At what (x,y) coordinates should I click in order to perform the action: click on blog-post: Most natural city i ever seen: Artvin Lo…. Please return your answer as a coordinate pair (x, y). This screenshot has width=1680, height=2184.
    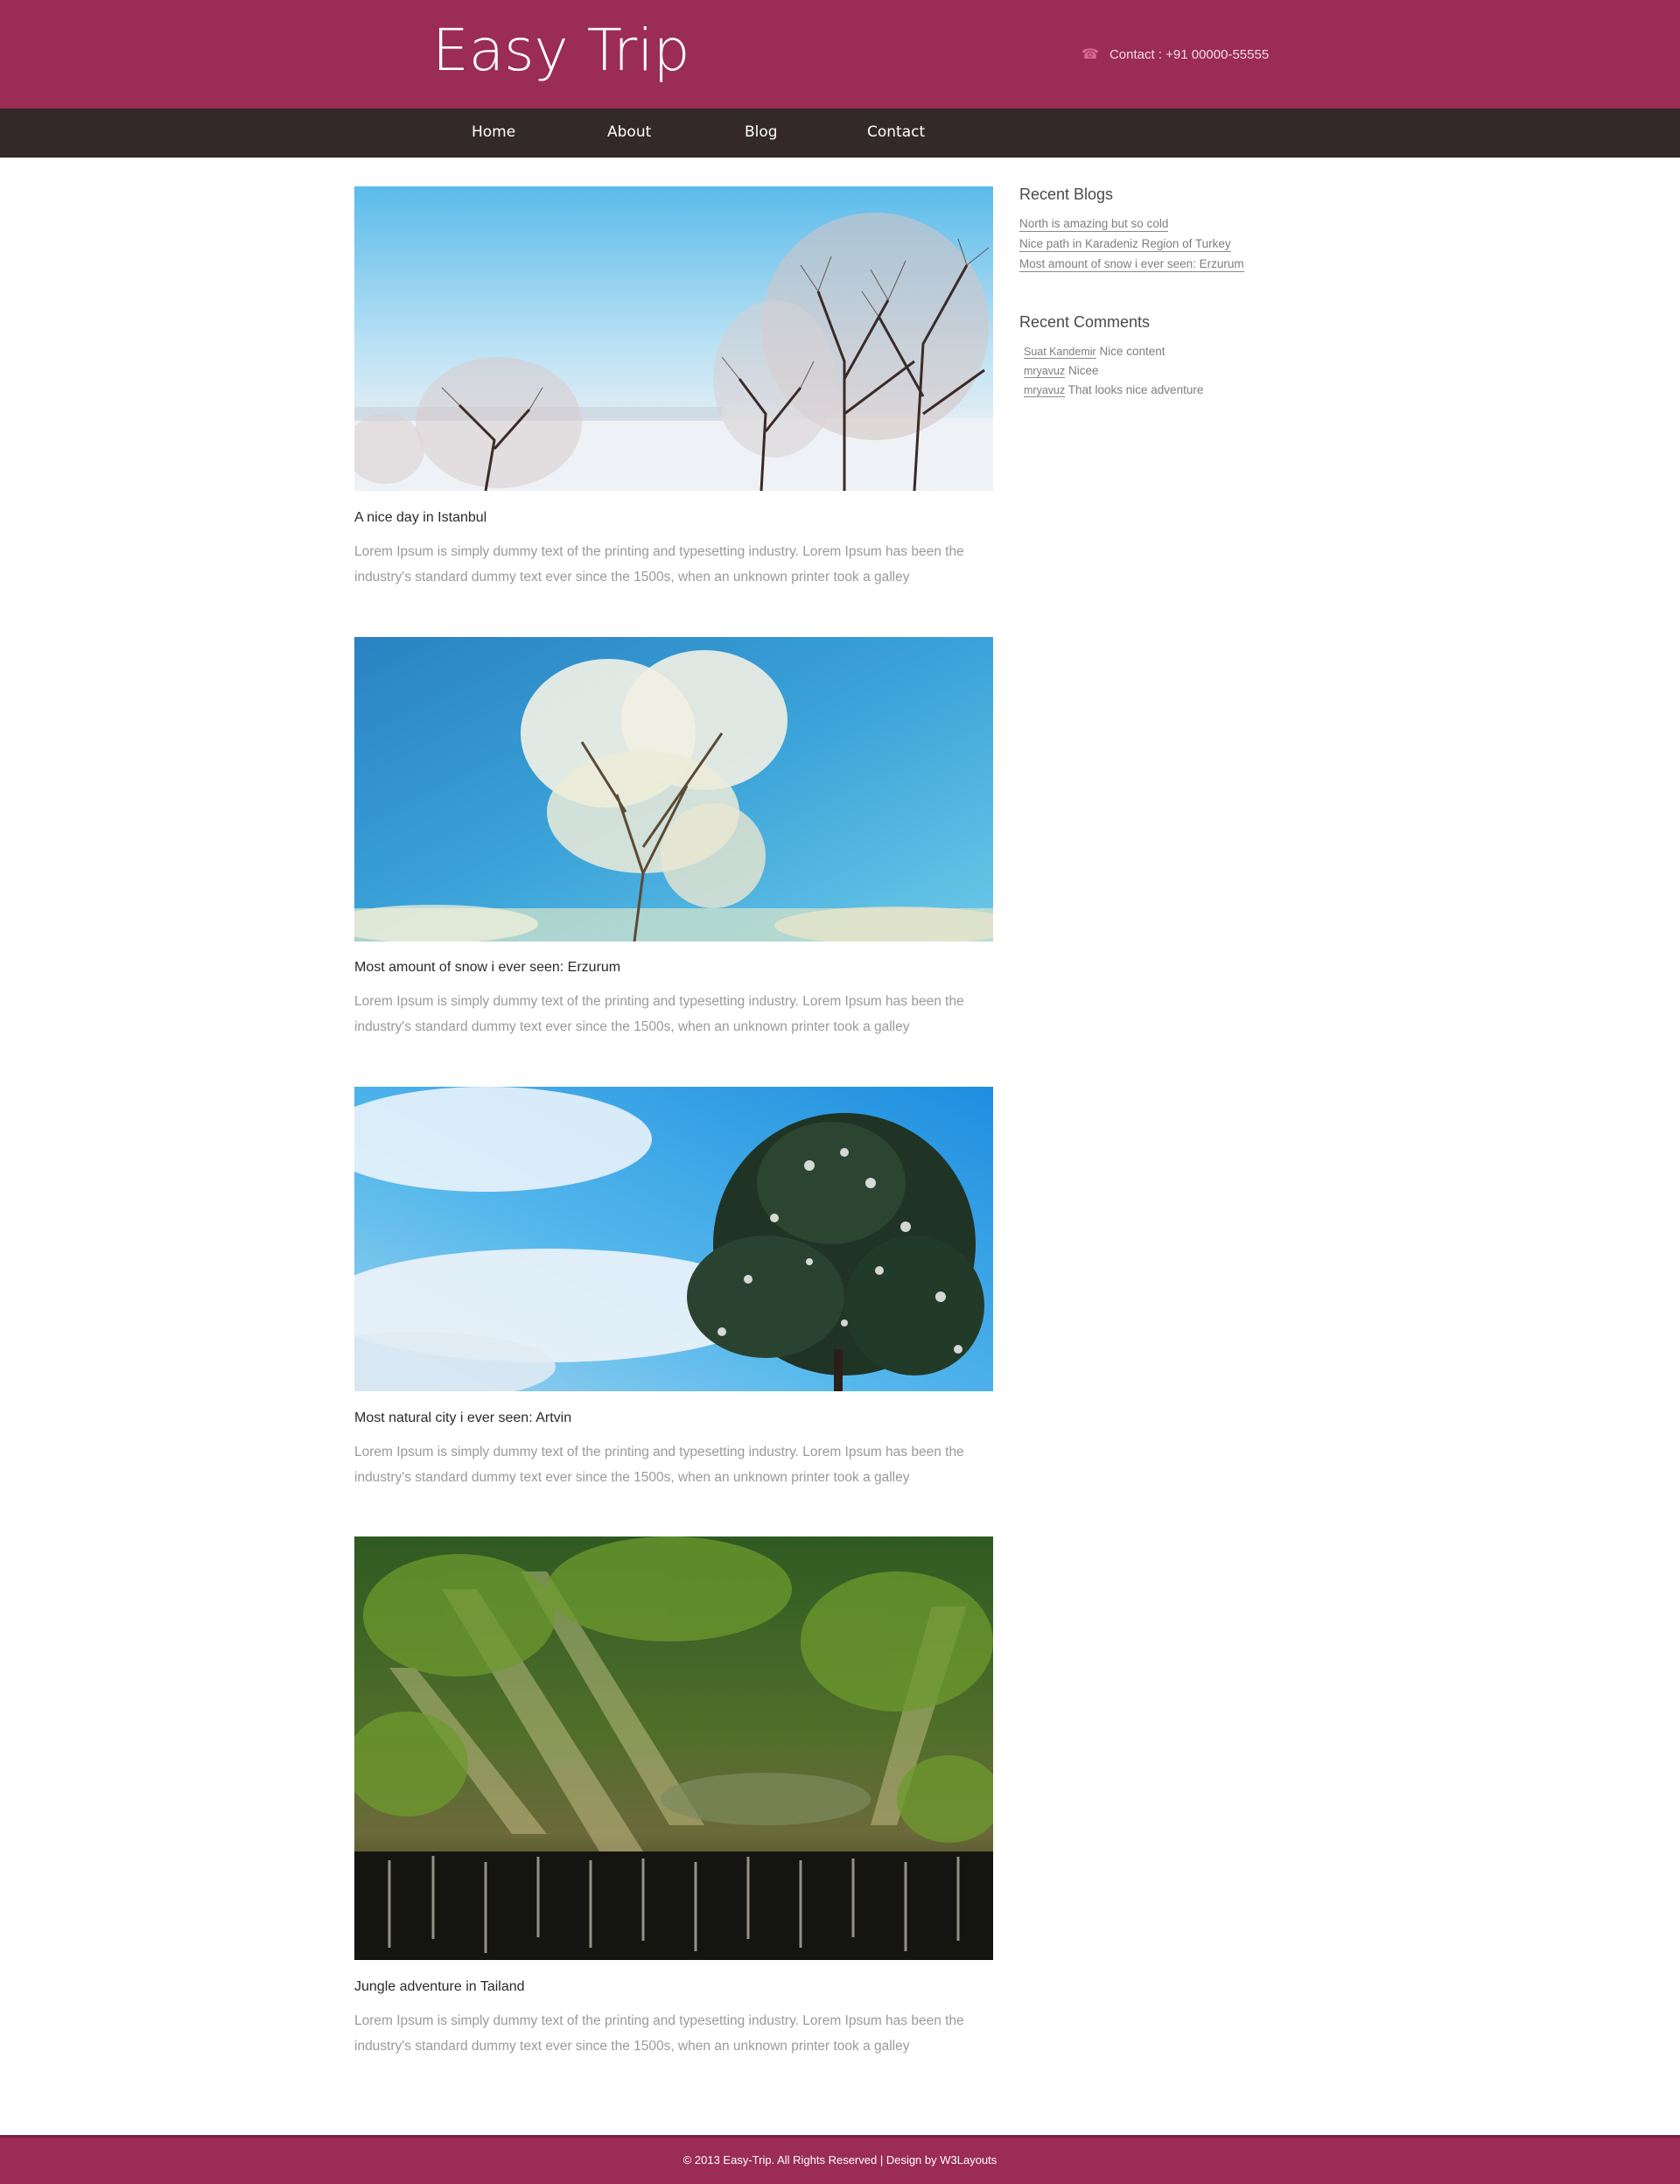
    Looking at the image, I should click on (673, 1286).